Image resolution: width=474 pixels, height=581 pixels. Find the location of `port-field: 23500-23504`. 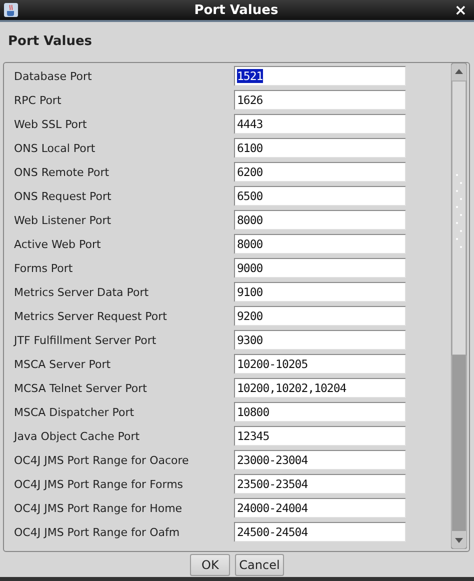

port-field: 23500-23504 is located at coordinates (320, 484).